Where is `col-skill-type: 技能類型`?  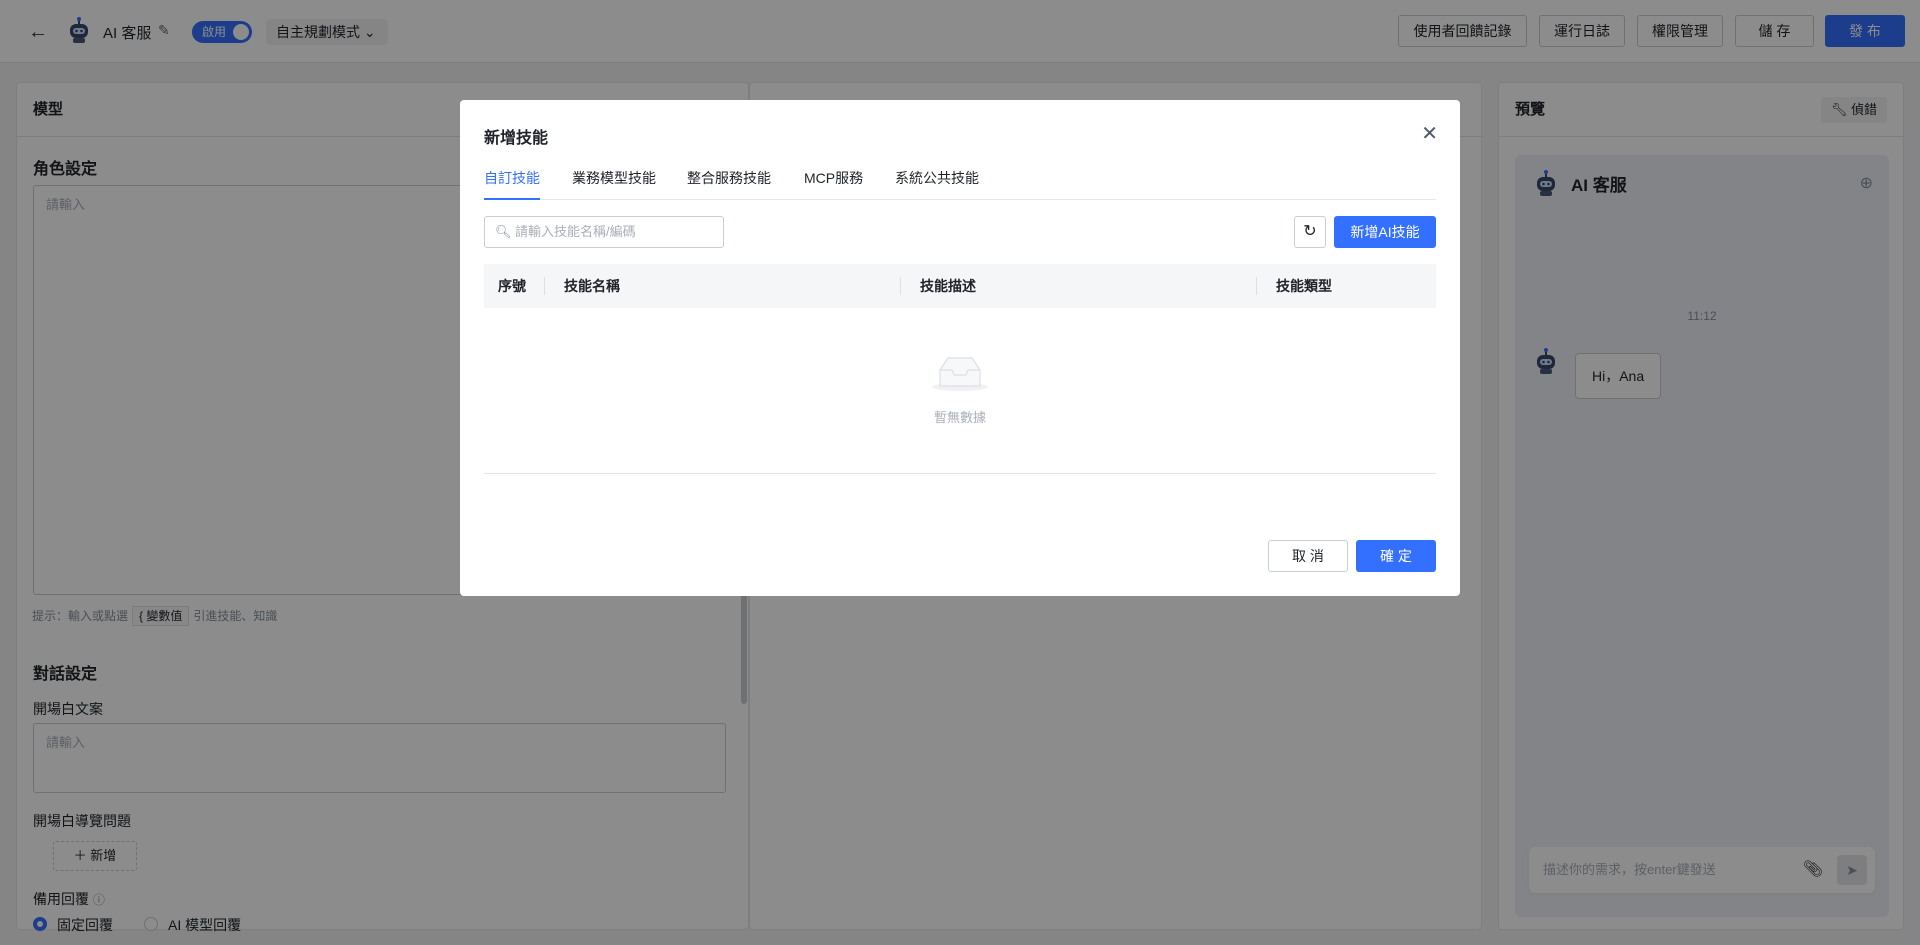
col-skill-type: 技能類型 is located at coordinates (1304, 286).